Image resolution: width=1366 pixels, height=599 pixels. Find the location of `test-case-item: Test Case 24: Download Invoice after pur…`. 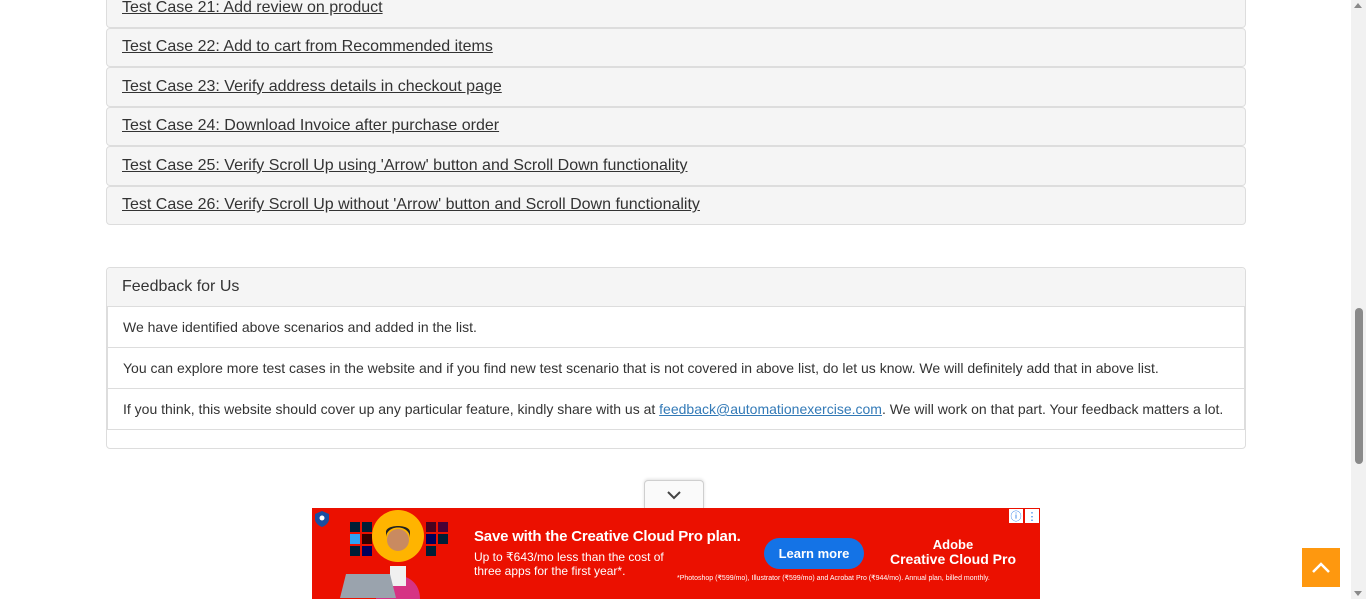

test-case-item: Test Case 24: Download Invoice after pur… is located at coordinates (676, 126).